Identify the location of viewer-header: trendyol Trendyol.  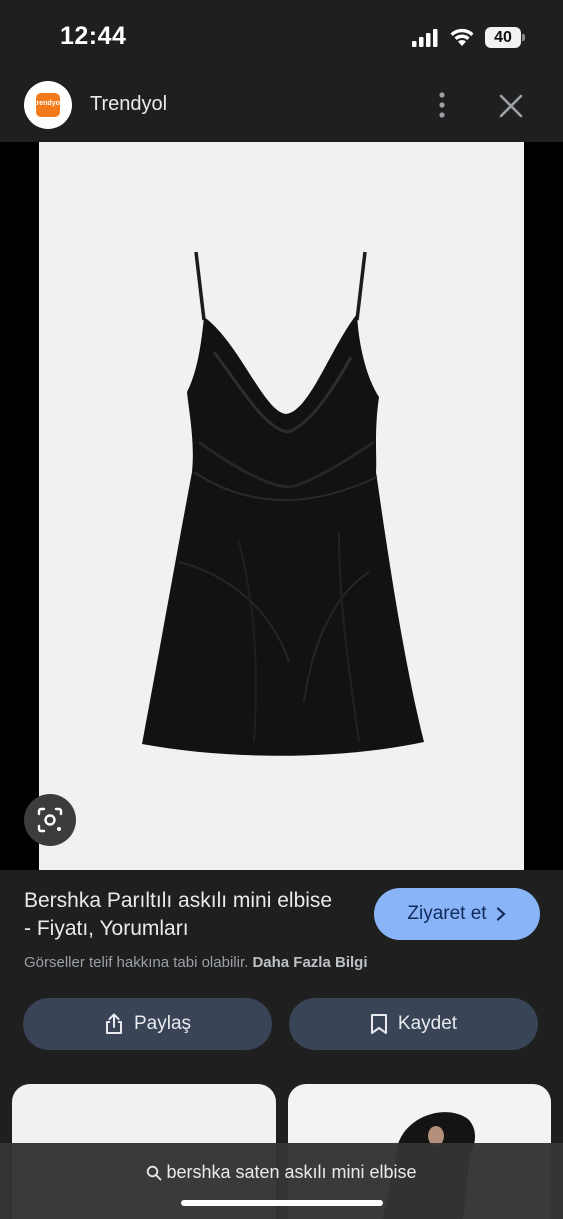
(281, 107).